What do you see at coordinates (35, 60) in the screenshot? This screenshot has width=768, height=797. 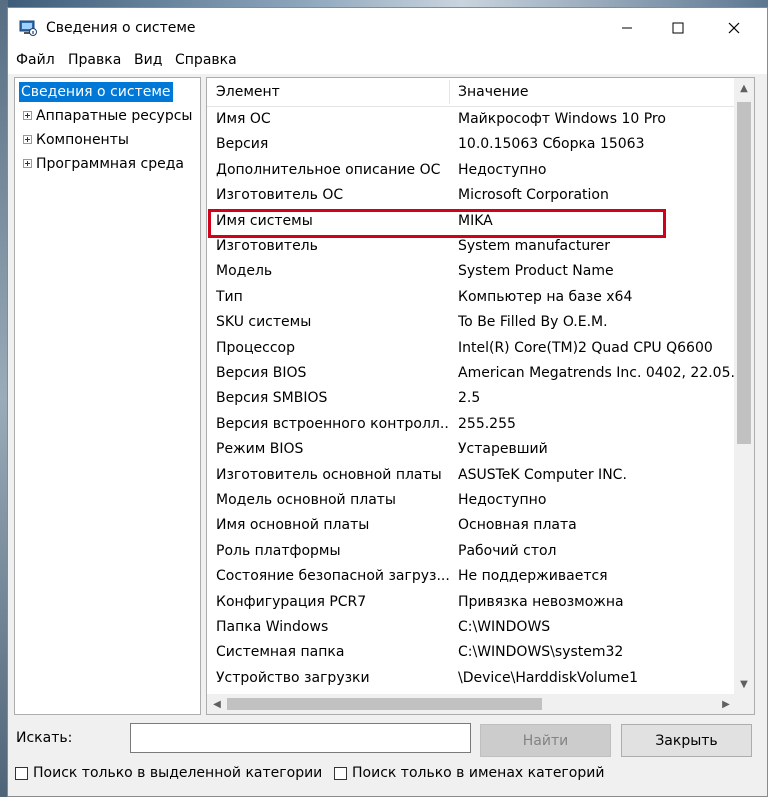 I see `menu-file: Файл` at bounding box center [35, 60].